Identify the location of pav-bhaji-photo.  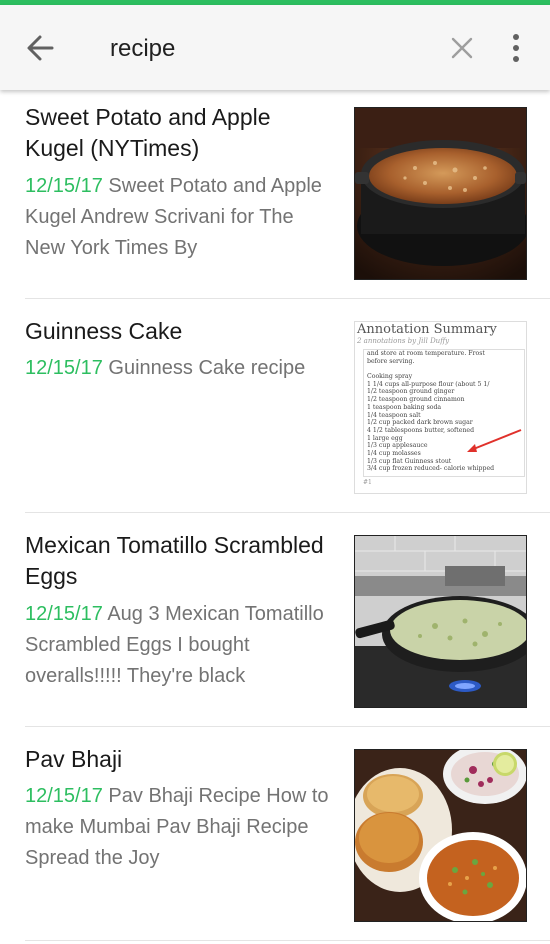
(440, 835).